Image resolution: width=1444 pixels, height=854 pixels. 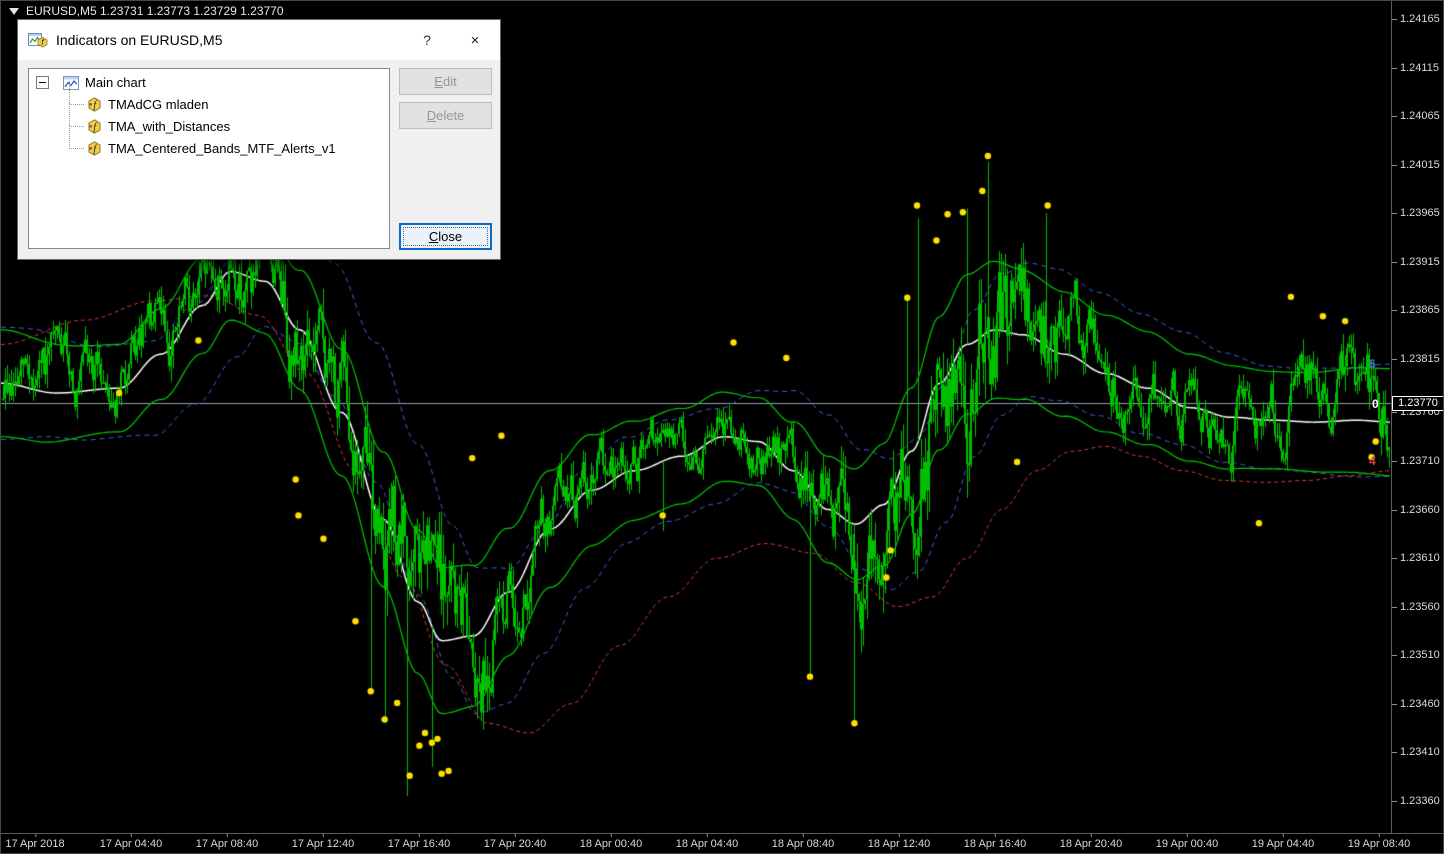 I want to click on time-axis-label: 18 Apr 20:40, so click(x=1091, y=842).